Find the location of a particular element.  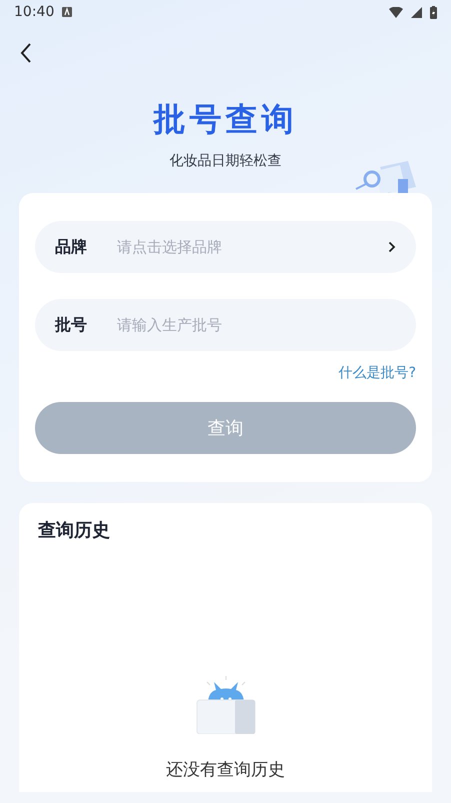

notification-icon is located at coordinates (67, 12).